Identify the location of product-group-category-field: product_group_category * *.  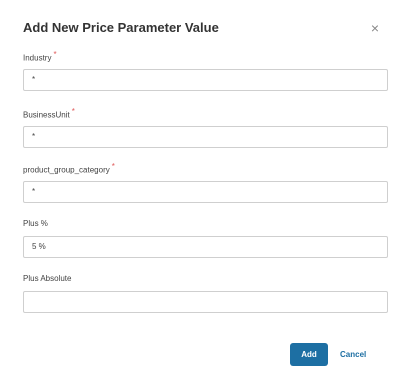
(205, 182).